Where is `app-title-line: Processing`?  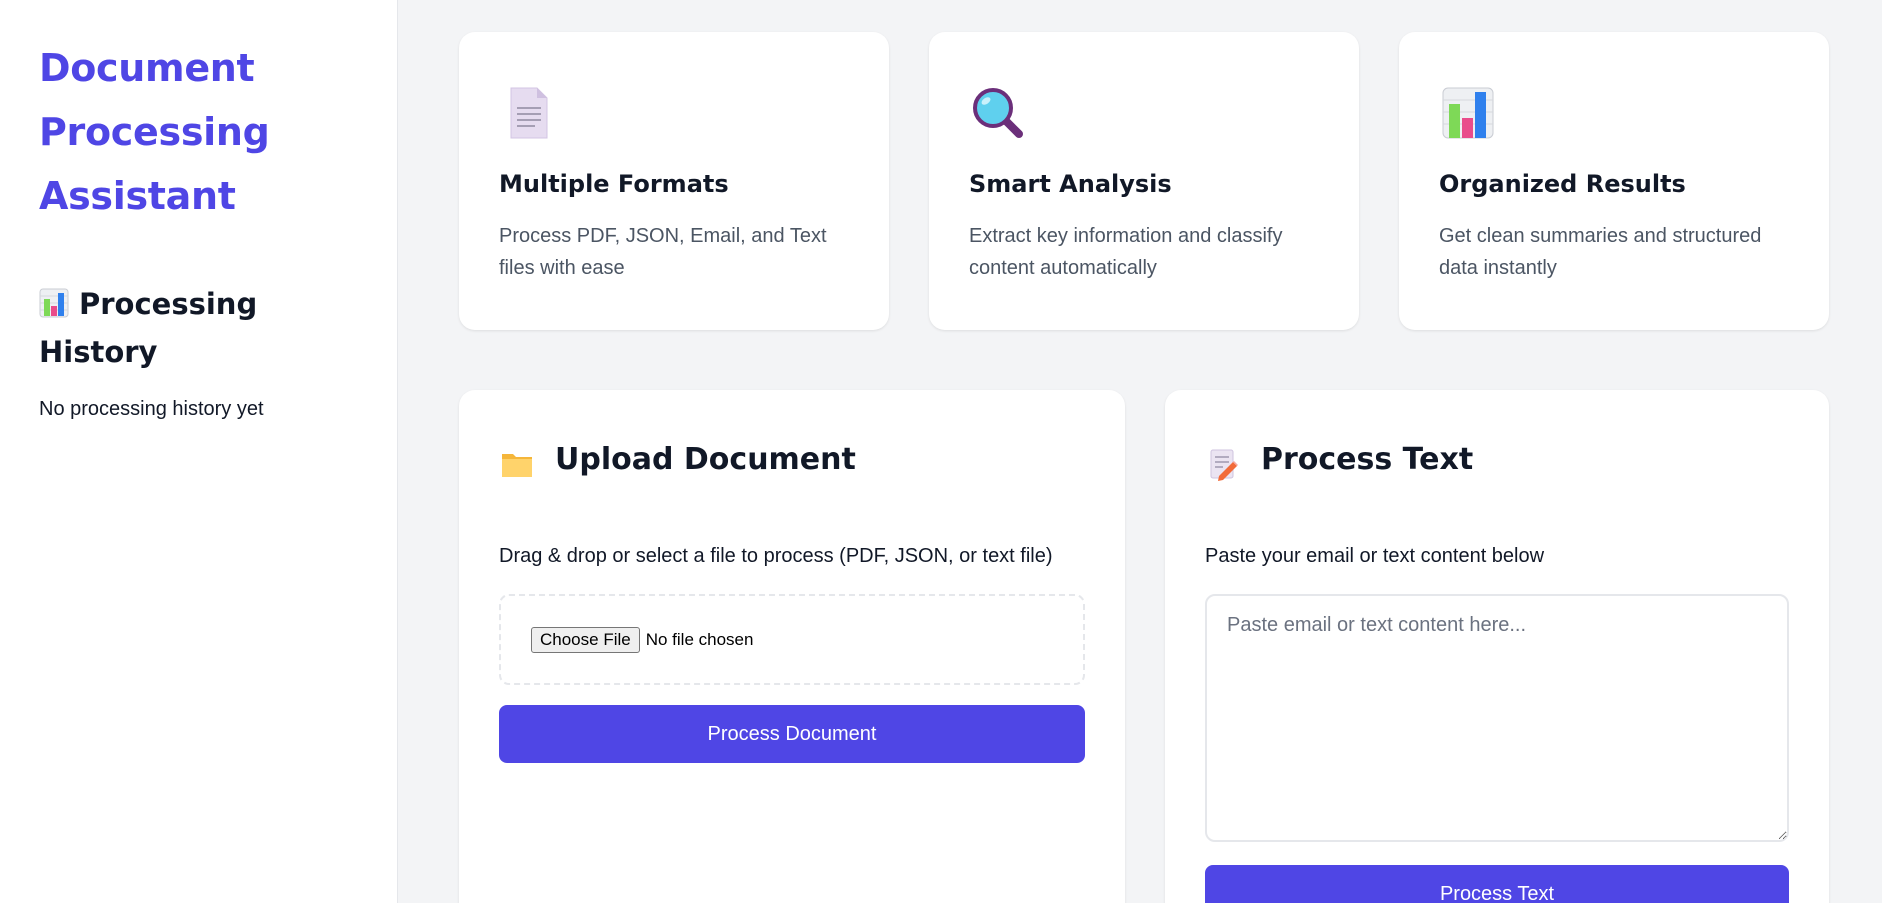
app-title-line: Processing is located at coordinates (154, 132).